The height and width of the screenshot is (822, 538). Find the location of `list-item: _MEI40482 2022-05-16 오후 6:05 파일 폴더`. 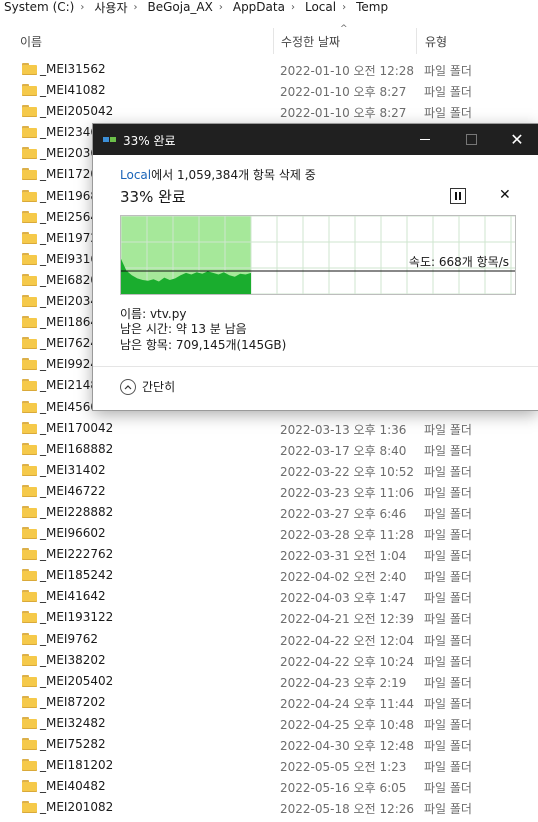

list-item: _MEI40482 2022-05-16 오후 6:05 파일 폴더 is located at coordinates (269, 787).